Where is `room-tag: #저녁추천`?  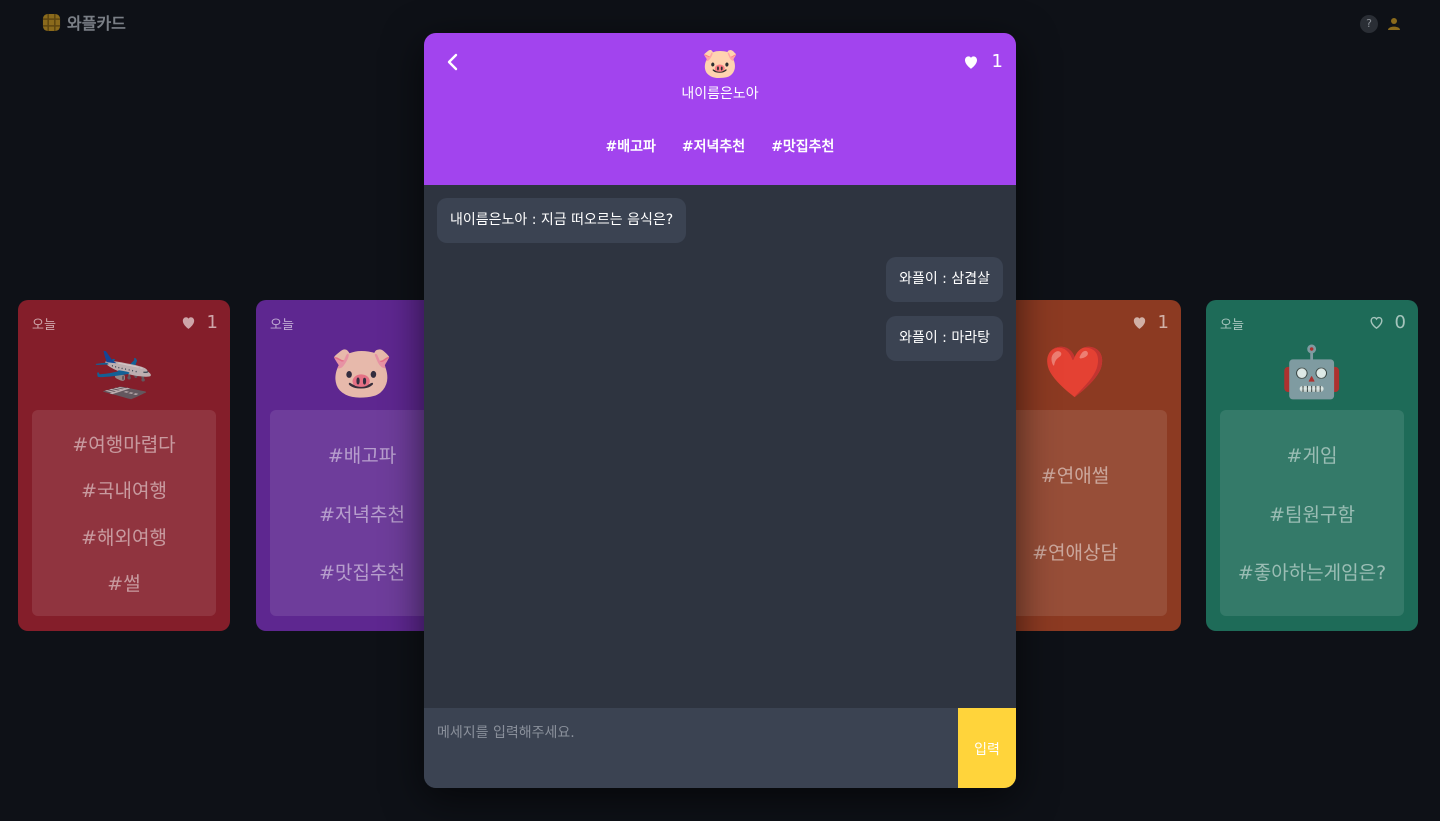 room-tag: #저녁추천 is located at coordinates (713, 147).